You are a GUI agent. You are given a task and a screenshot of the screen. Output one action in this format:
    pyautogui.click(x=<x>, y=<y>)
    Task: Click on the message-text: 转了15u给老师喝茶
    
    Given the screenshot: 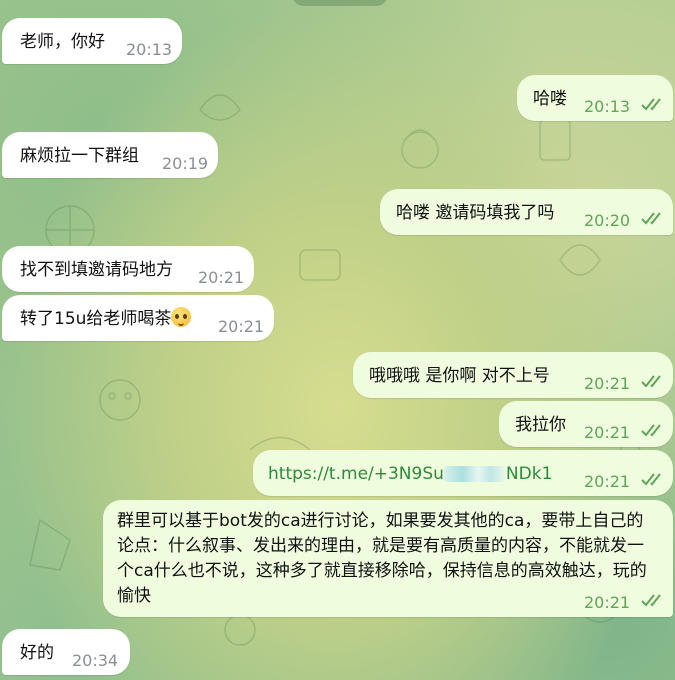 What is the action you would take?
    pyautogui.click(x=106, y=319)
    